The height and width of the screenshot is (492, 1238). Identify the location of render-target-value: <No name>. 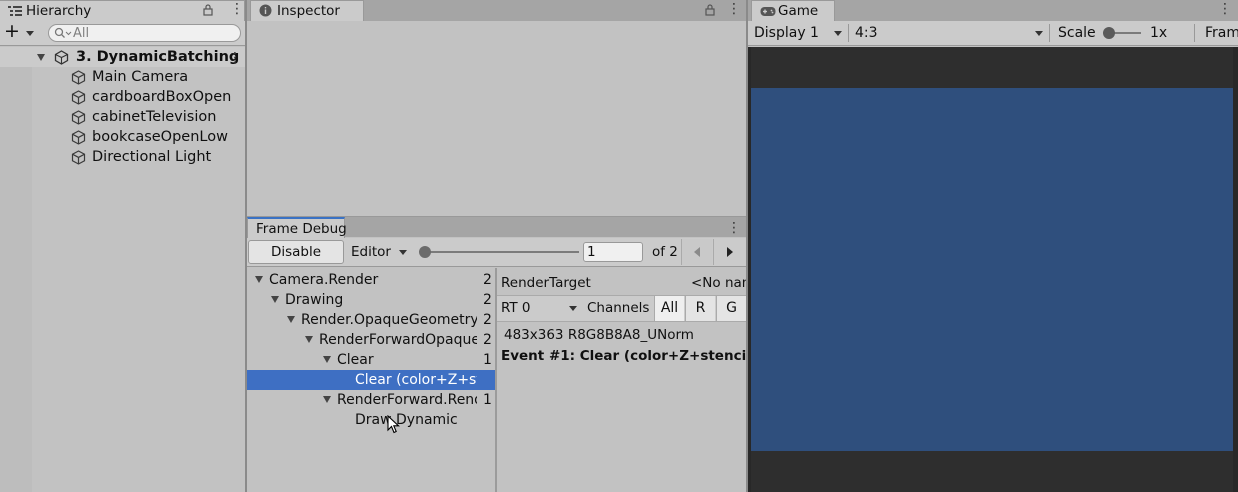
(718, 283).